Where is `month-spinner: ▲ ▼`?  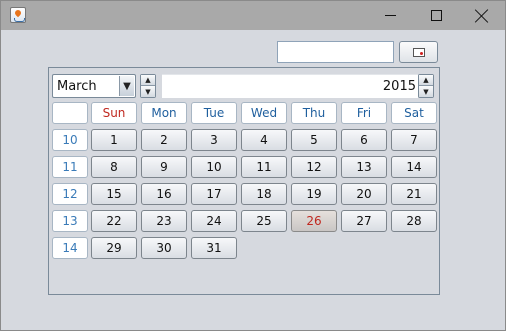
month-spinner: ▲ ▼ is located at coordinates (148, 86).